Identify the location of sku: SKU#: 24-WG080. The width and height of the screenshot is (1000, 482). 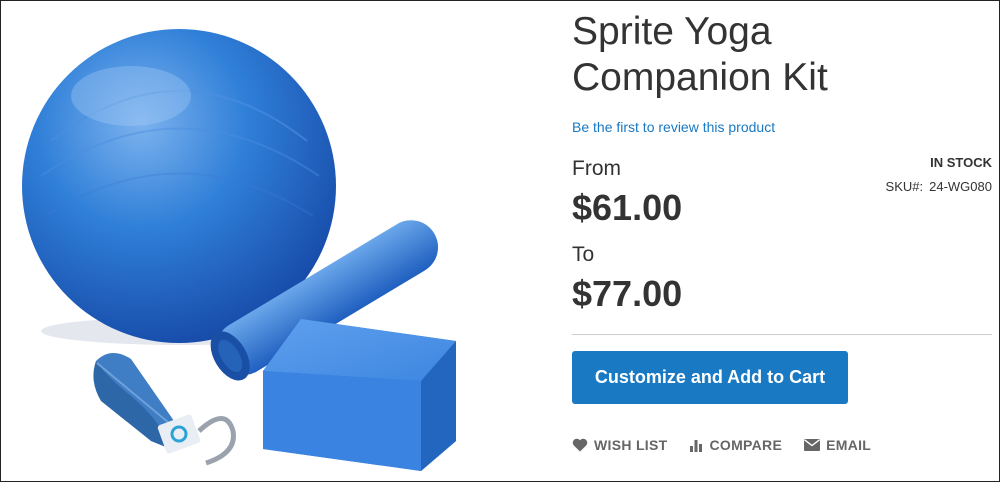
(939, 186).